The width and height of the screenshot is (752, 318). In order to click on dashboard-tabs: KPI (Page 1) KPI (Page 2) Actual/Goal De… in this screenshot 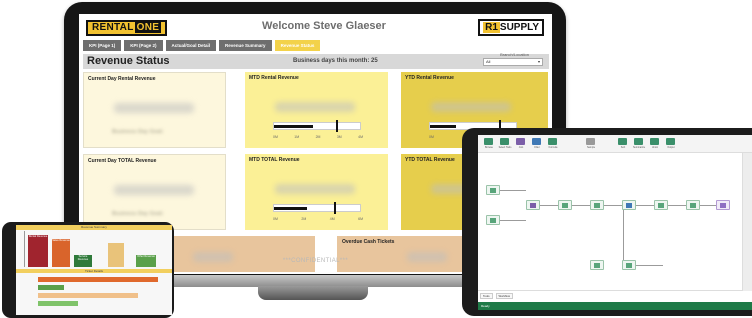, I will do `click(202, 45)`.